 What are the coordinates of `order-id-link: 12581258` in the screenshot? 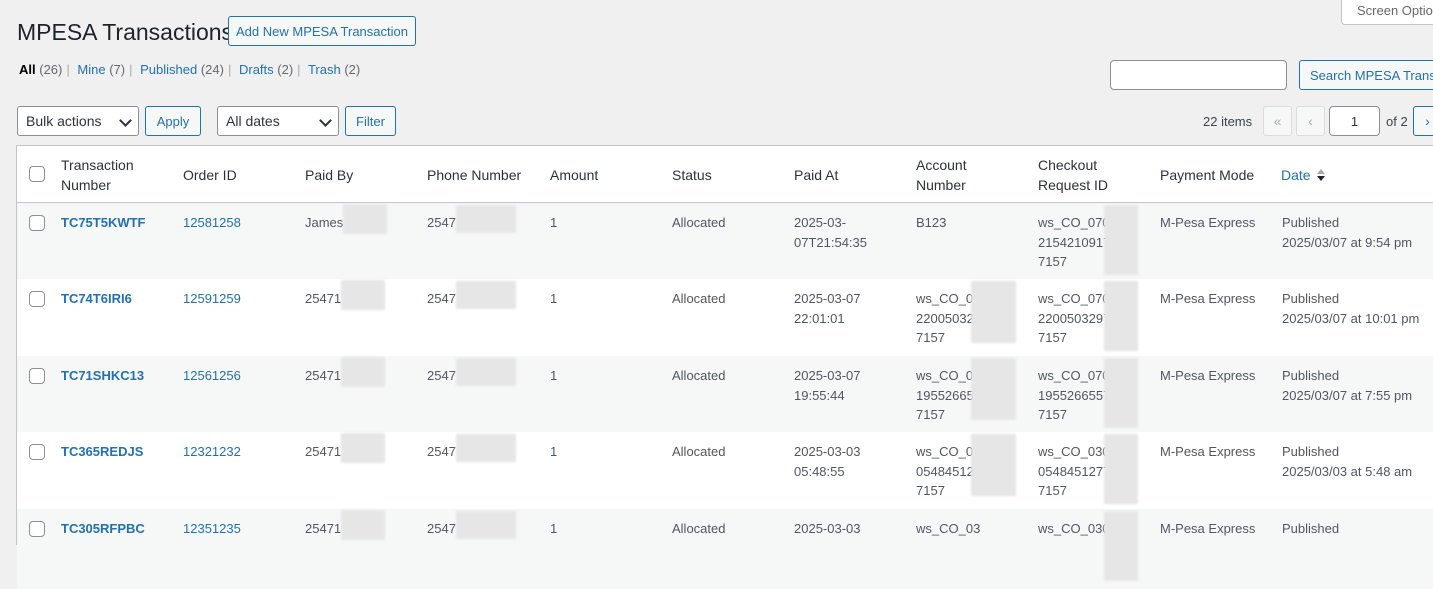 It's located at (212, 223).